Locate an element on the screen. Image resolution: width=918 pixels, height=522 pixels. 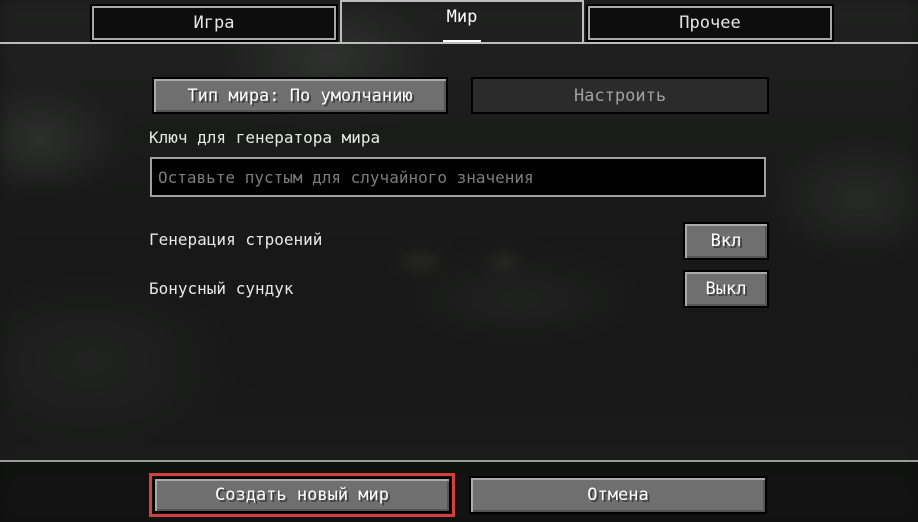
create-world-button-label: Создать новый мир is located at coordinates (302, 495).